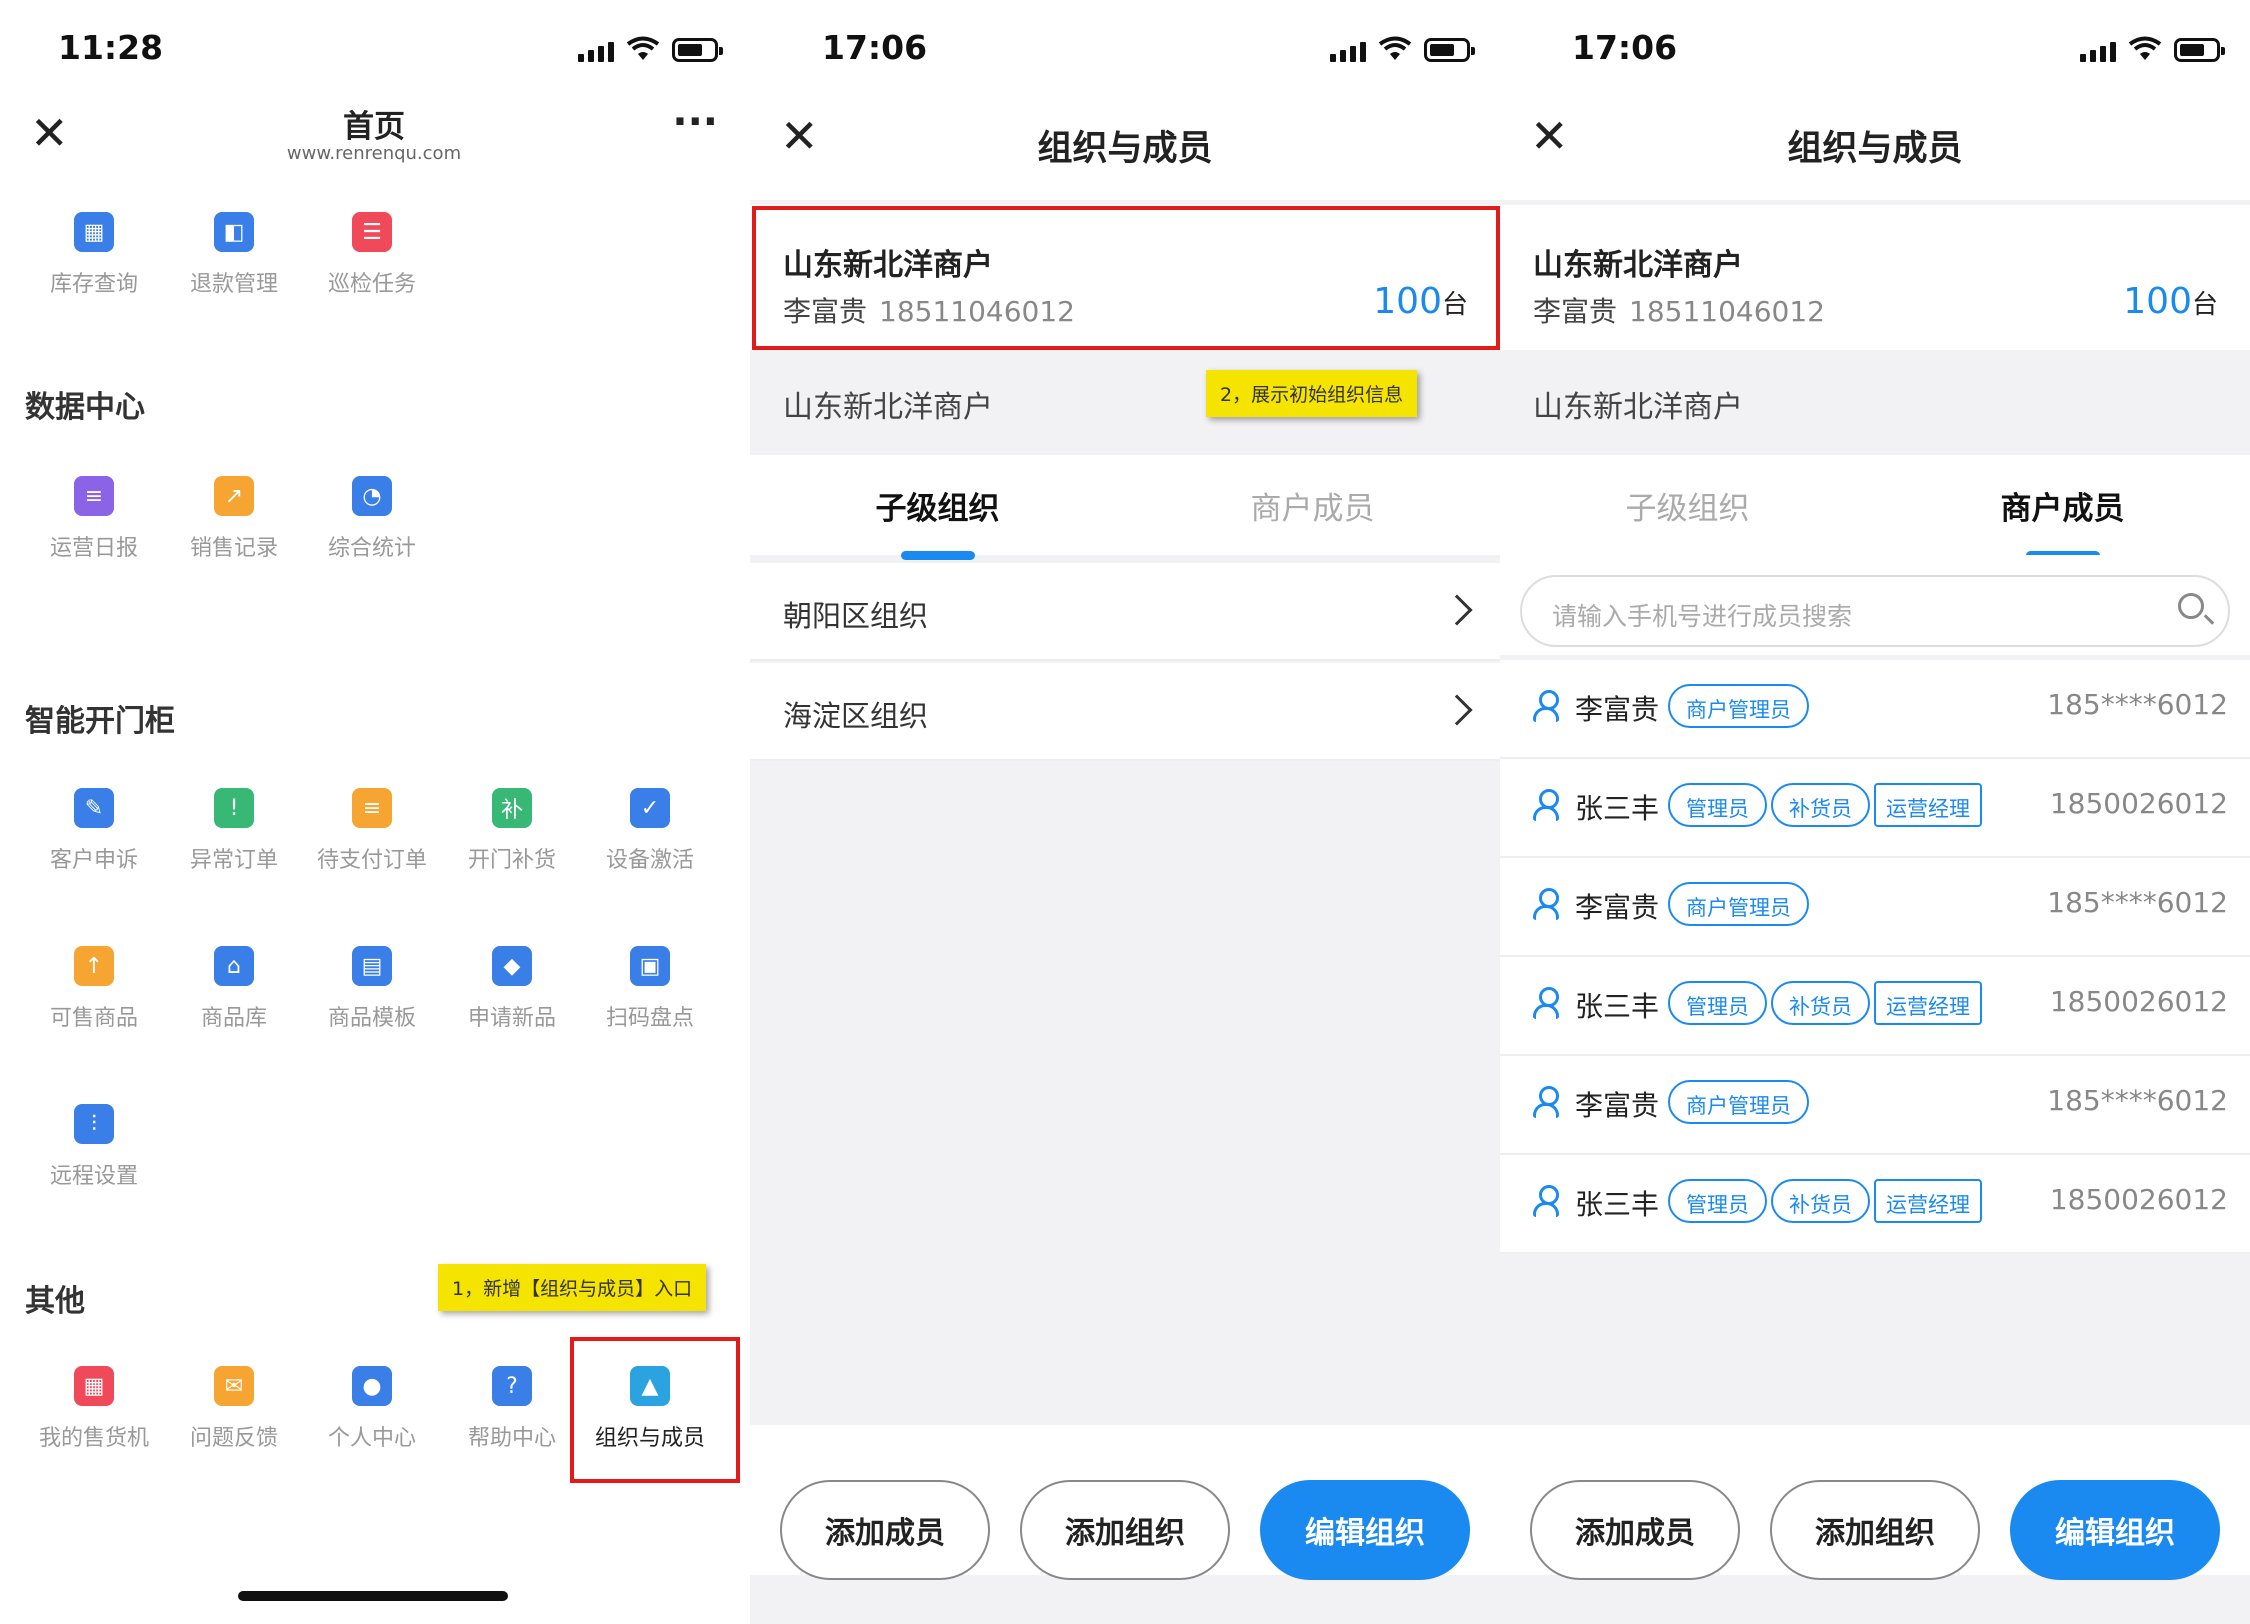  What do you see at coordinates (1875, 402) in the screenshot?
I see `breadcrumb: 山东新北洋商户` at bounding box center [1875, 402].